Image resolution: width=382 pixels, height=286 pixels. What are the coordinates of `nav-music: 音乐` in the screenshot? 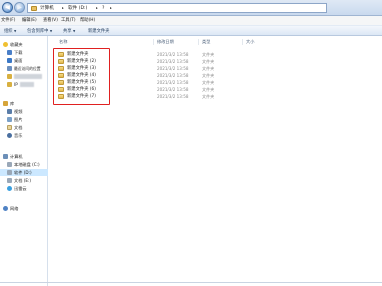 It's located at (24, 135).